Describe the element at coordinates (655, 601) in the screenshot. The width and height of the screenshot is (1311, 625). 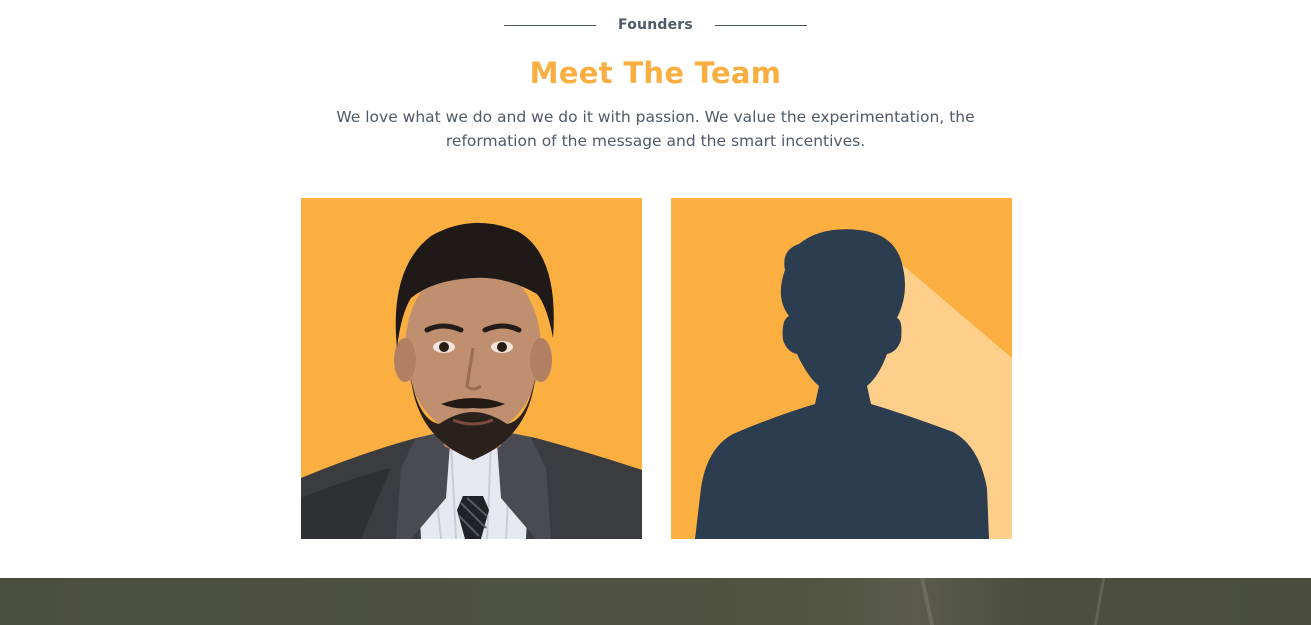
I see `footer-band-background` at that location.